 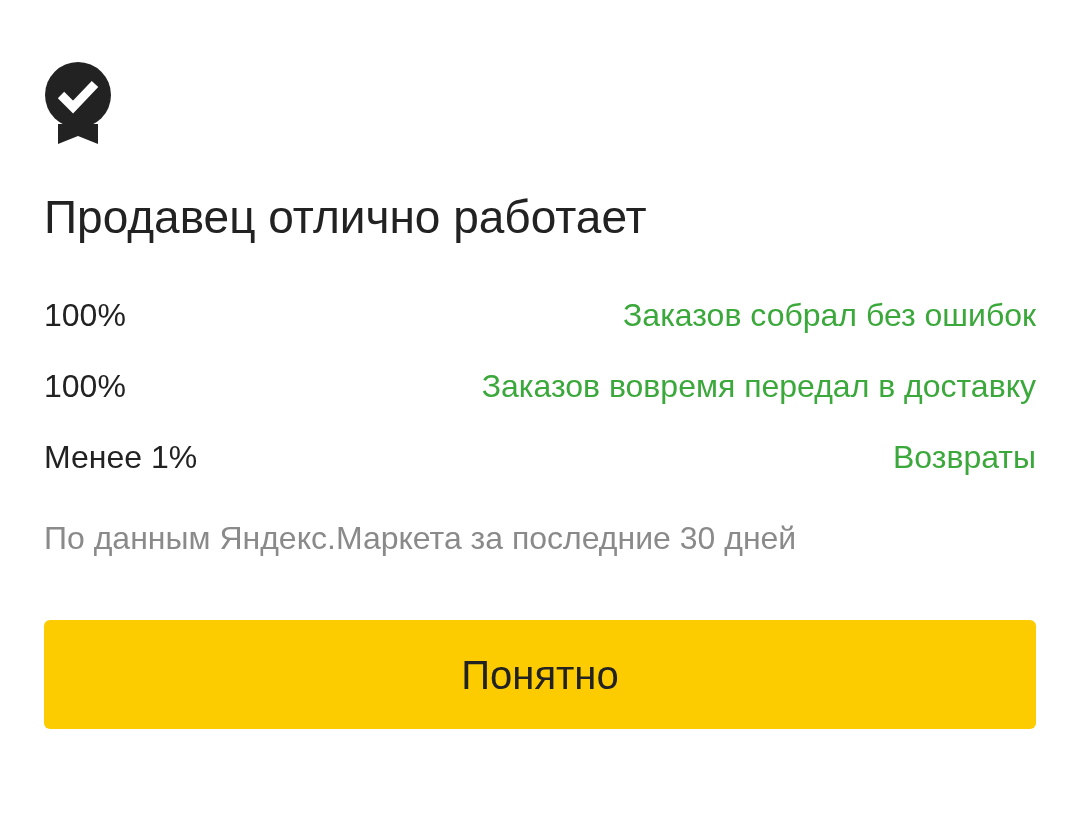 What do you see at coordinates (758, 386) in the screenshot?
I see `metric-label: Заказов вовремя передал в доставку` at bounding box center [758, 386].